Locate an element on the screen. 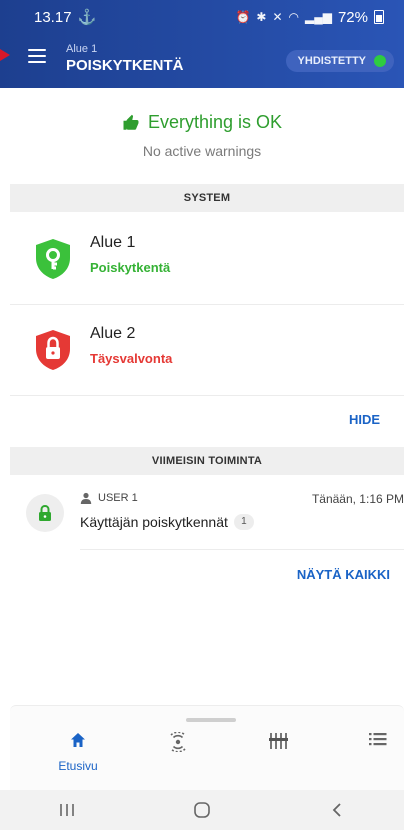  status-subtitle: No active warnings is located at coordinates (202, 151).